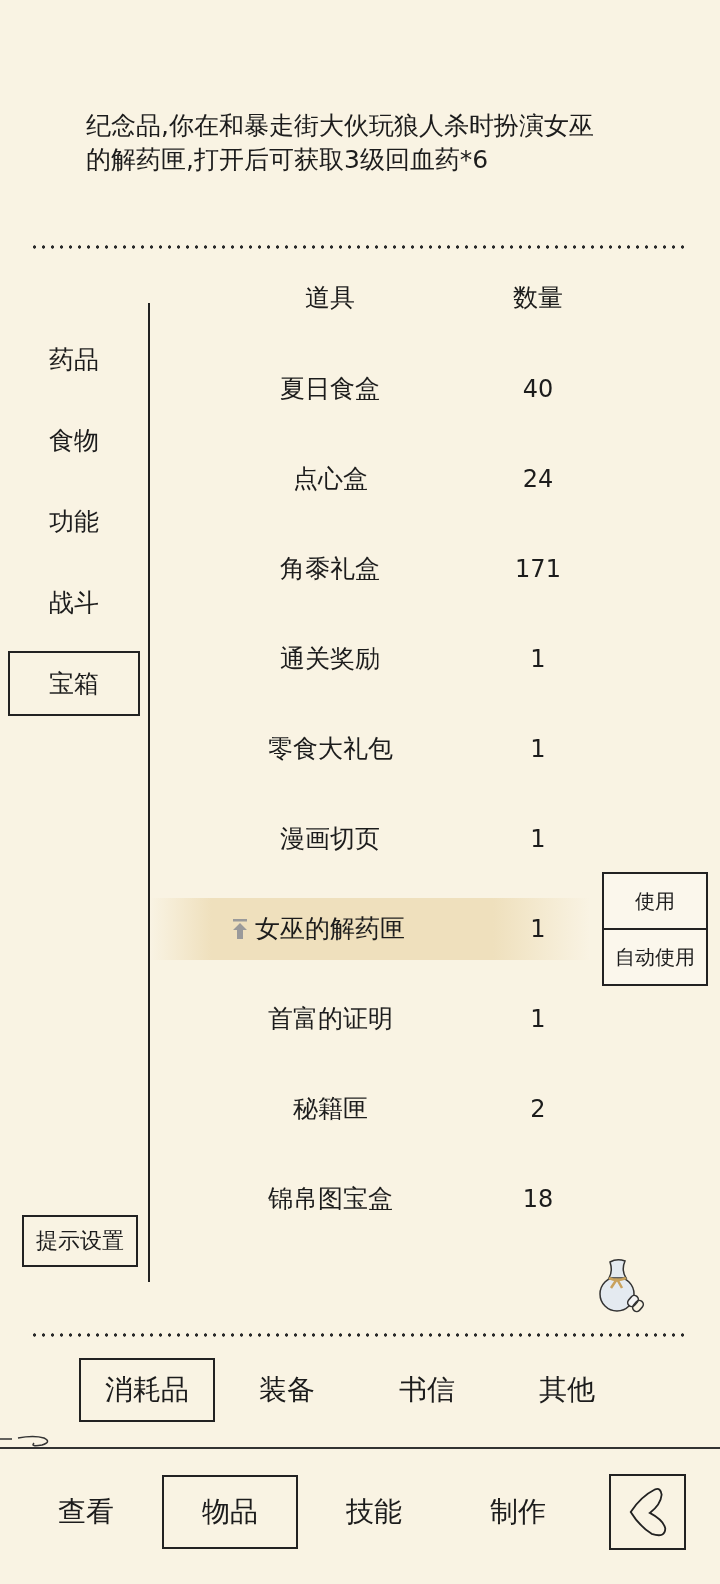 The image size is (720, 1584). What do you see at coordinates (330, 929) in the screenshot?
I see `item-name: 女巫的解药匣` at bounding box center [330, 929].